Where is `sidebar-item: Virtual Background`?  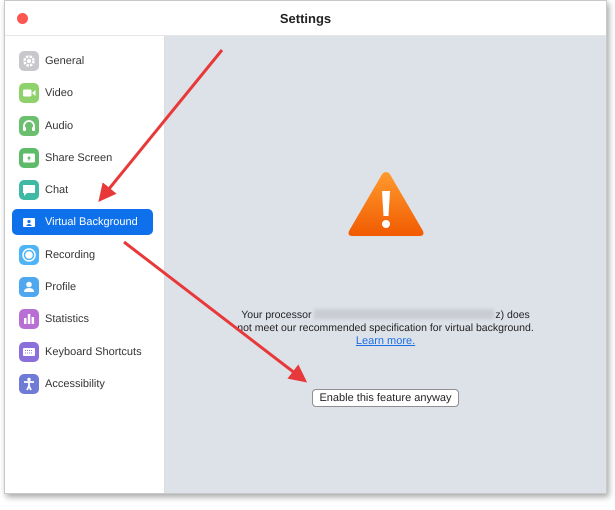 sidebar-item: Virtual Background is located at coordinates (82, 222).